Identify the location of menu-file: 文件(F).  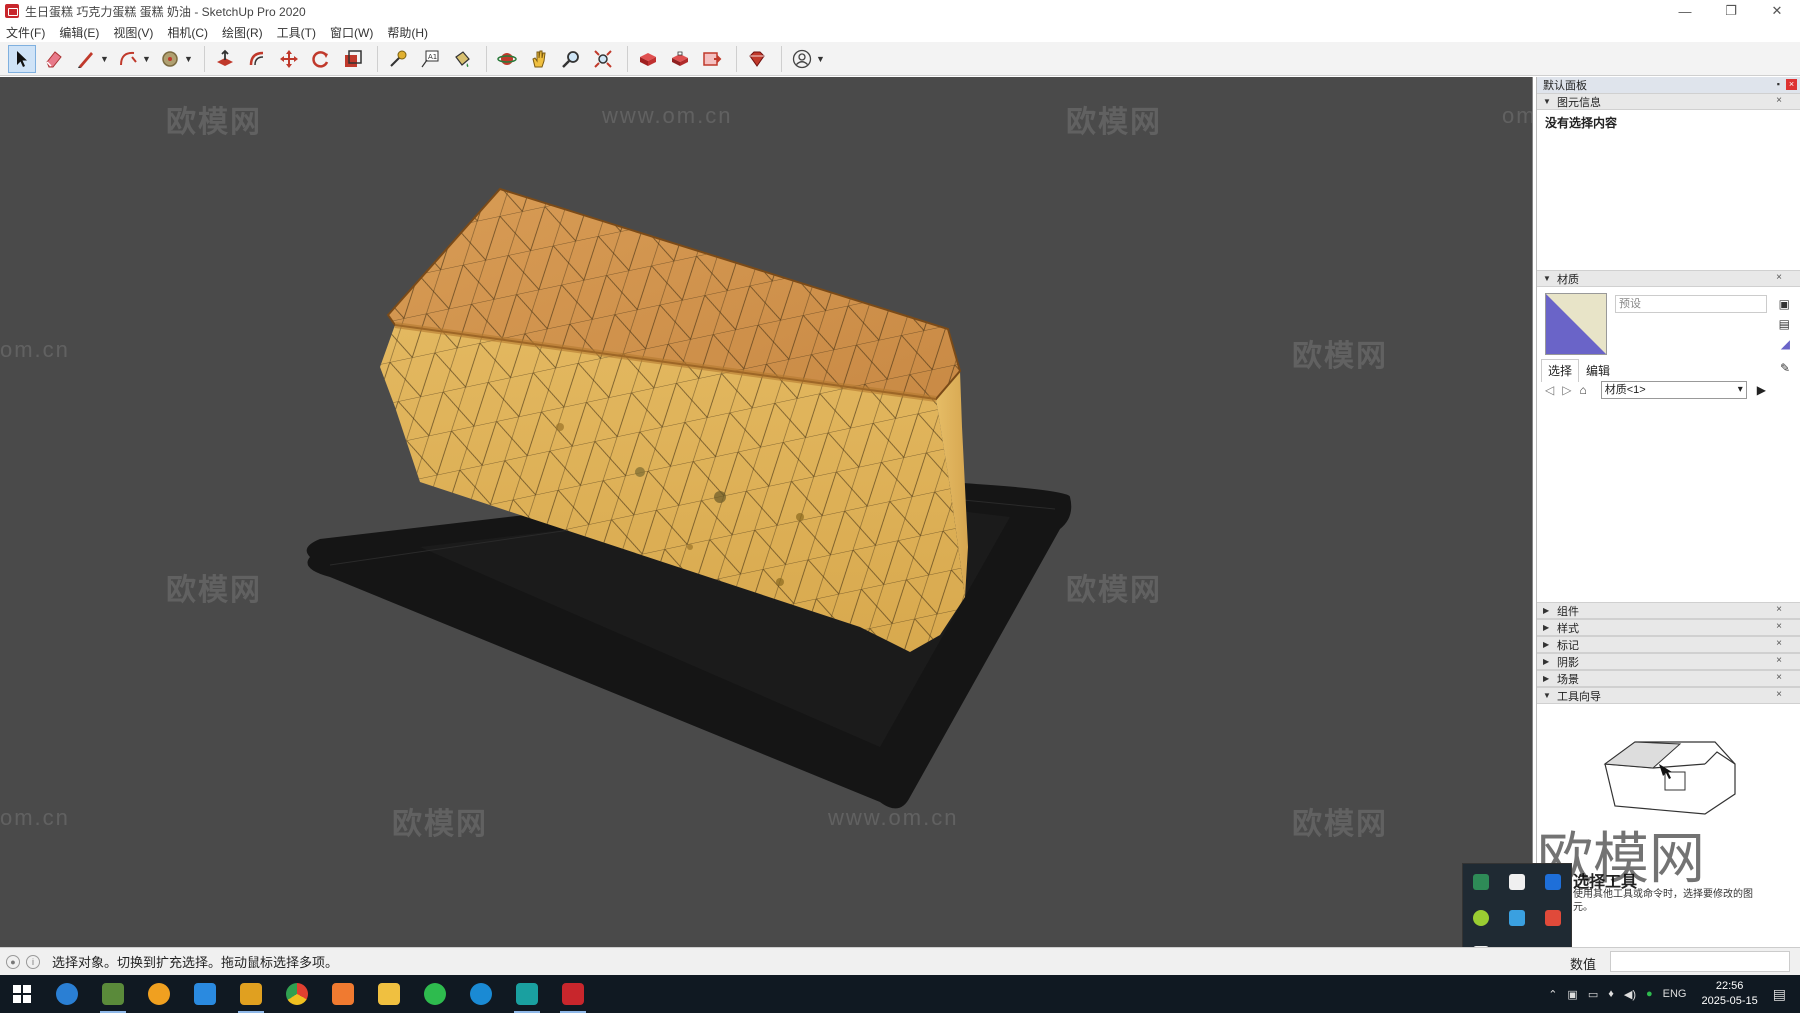
(25, 32).